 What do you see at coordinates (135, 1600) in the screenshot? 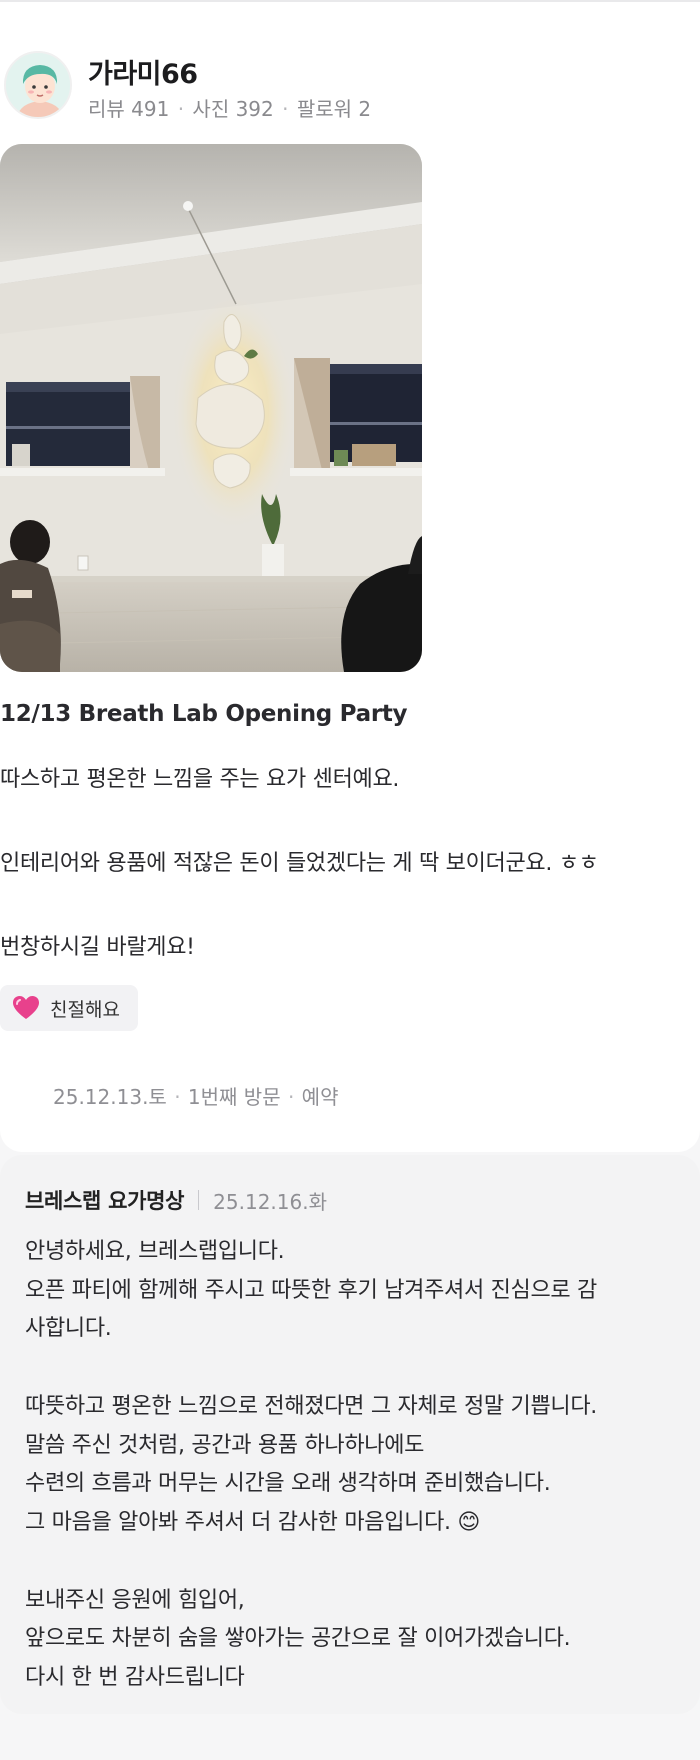
I see `reply-text-line: 보내주신 응원에 힘입어,` at bounding box center [135, 1600].